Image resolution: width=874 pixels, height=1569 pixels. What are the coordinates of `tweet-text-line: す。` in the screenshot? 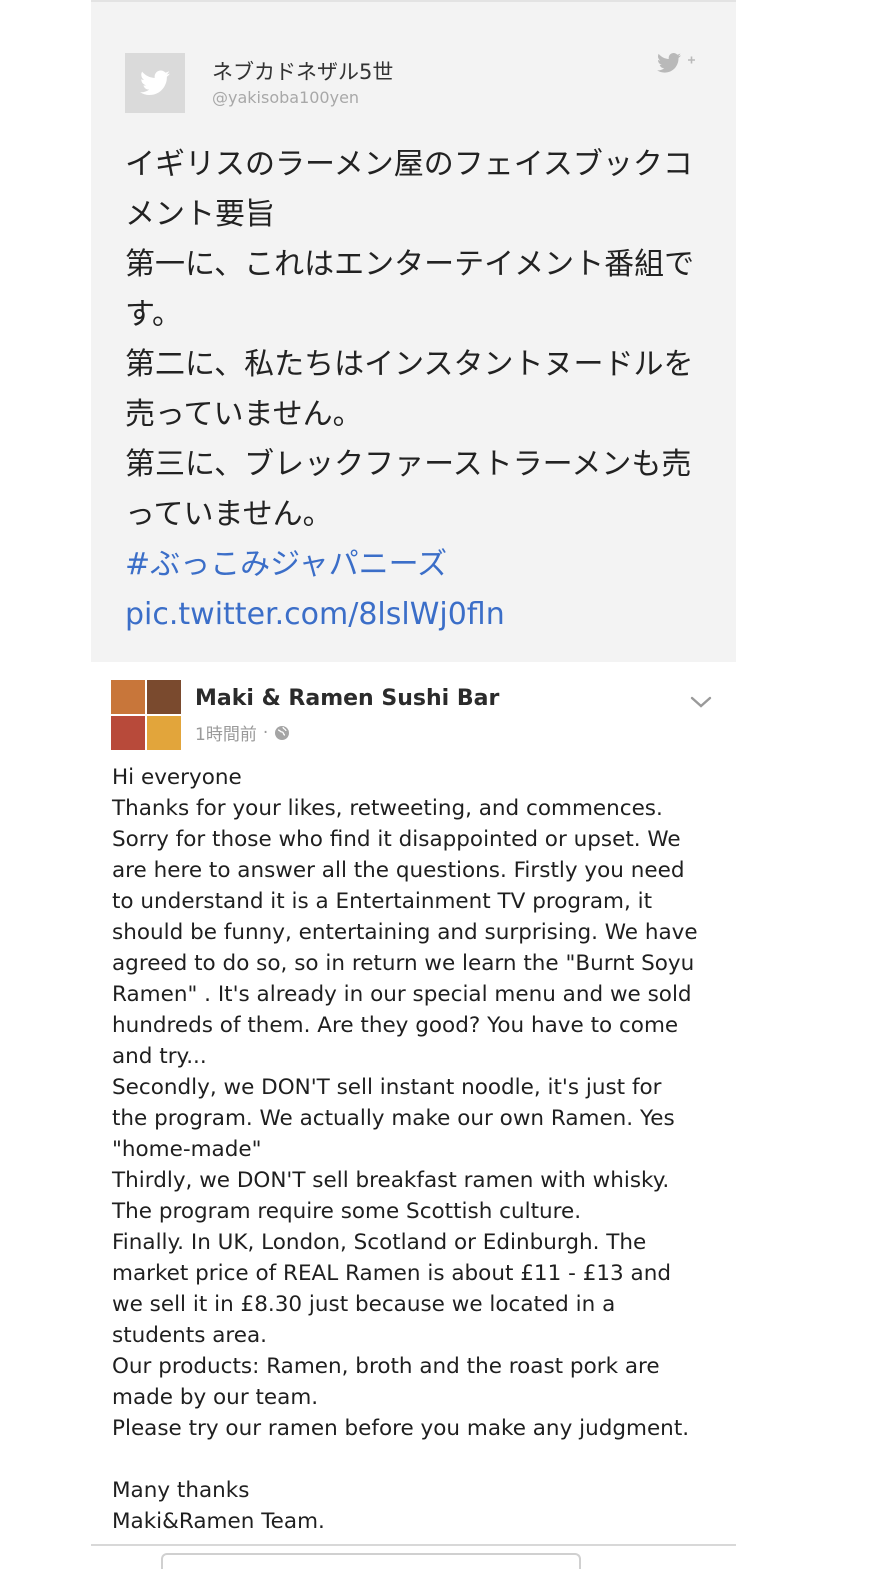 It's located at (153, 314).